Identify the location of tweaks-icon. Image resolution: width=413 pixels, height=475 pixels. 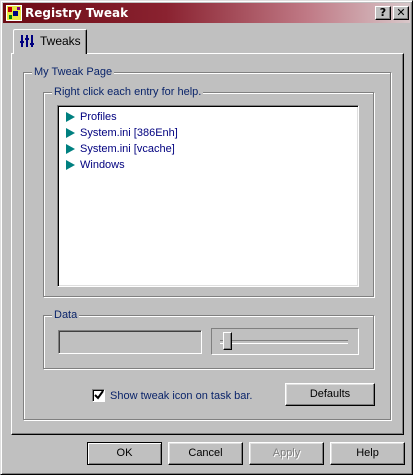
(27, 41).